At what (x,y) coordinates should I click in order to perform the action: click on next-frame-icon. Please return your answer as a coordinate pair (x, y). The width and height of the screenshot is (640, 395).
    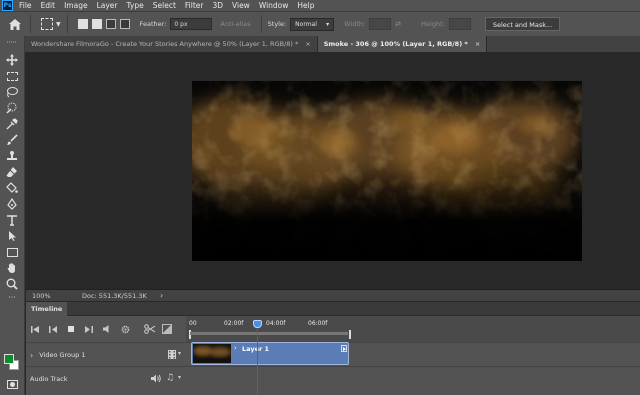
    Looking at the image, I should click on (89, 329).